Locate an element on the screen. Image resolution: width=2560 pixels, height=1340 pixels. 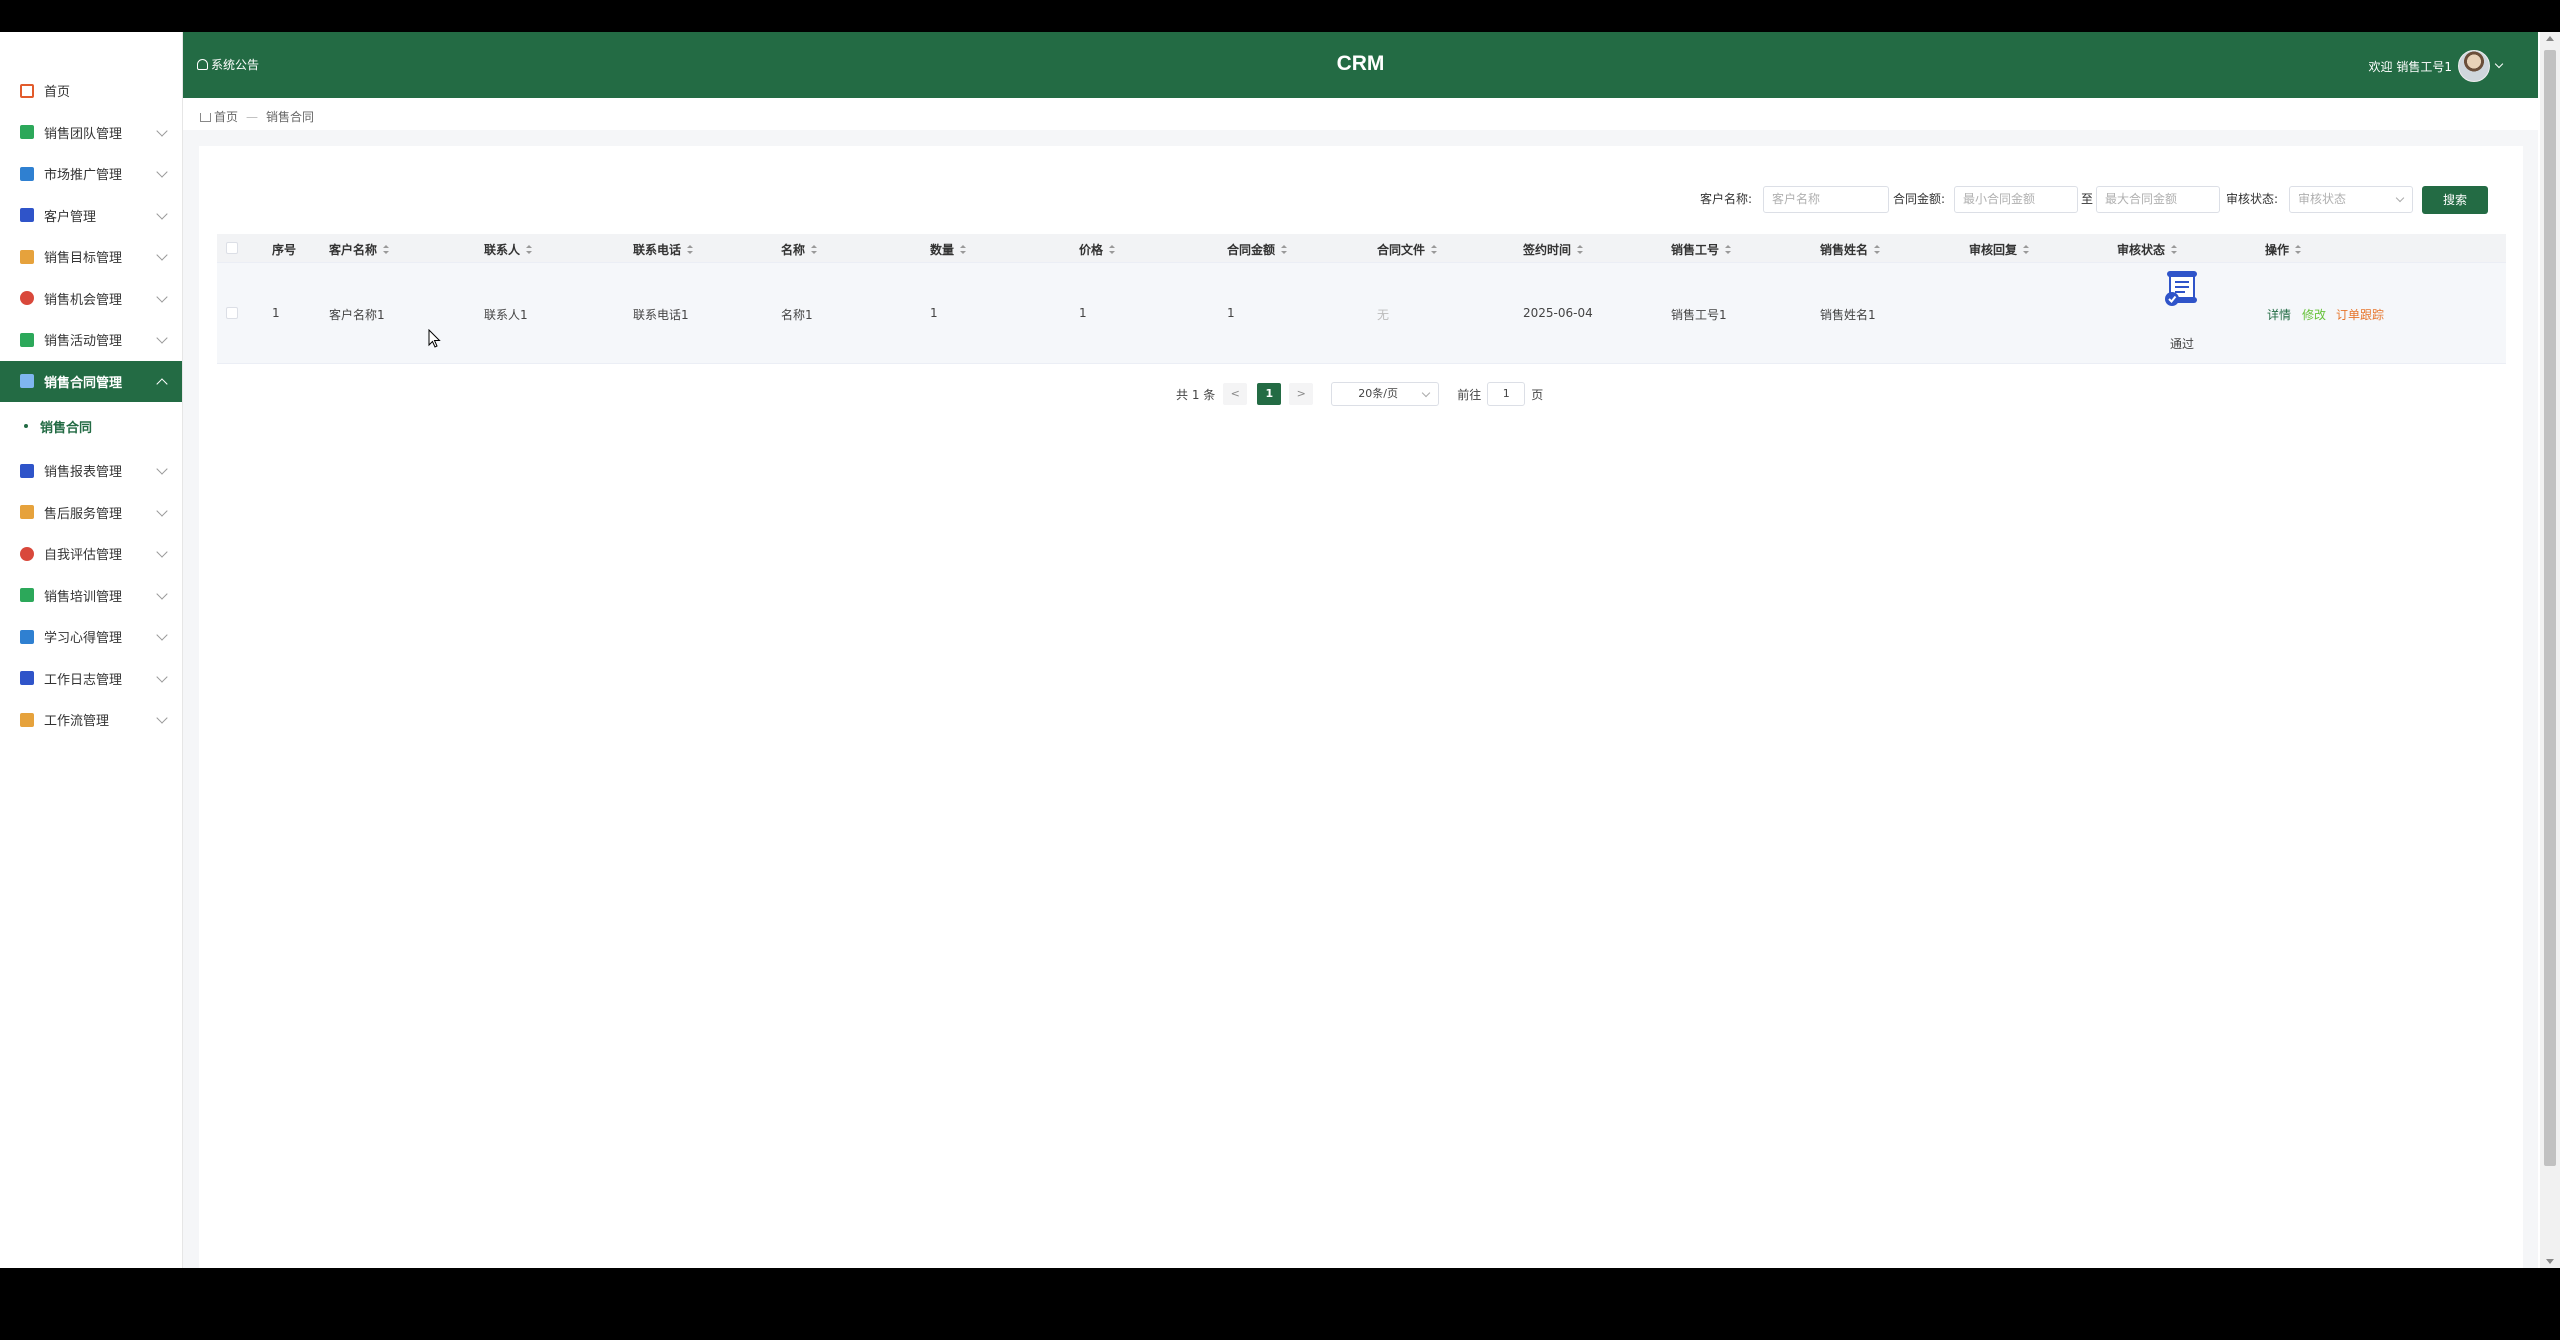
goto-suffix: 页 is located at coordinates (1537, 394).